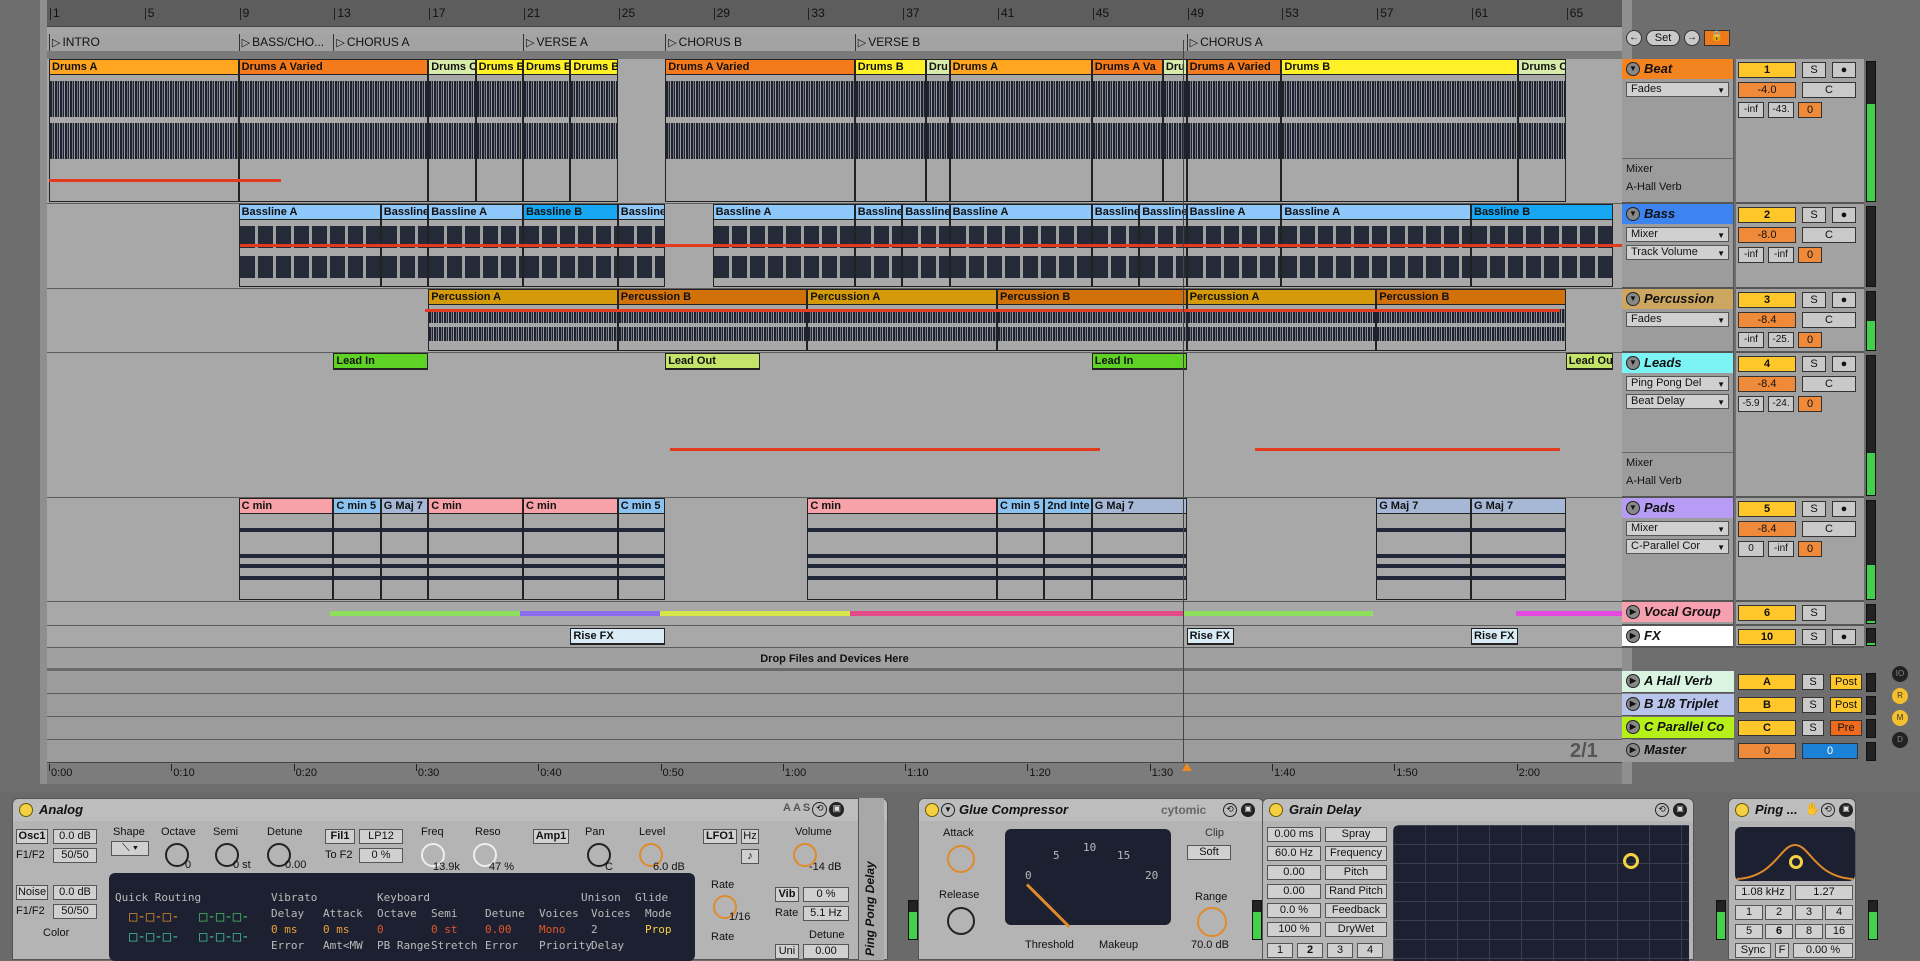 The width and height of the screenshot is (1920, 961). I want to click on fold-icon: ▼, so click(948, 810).